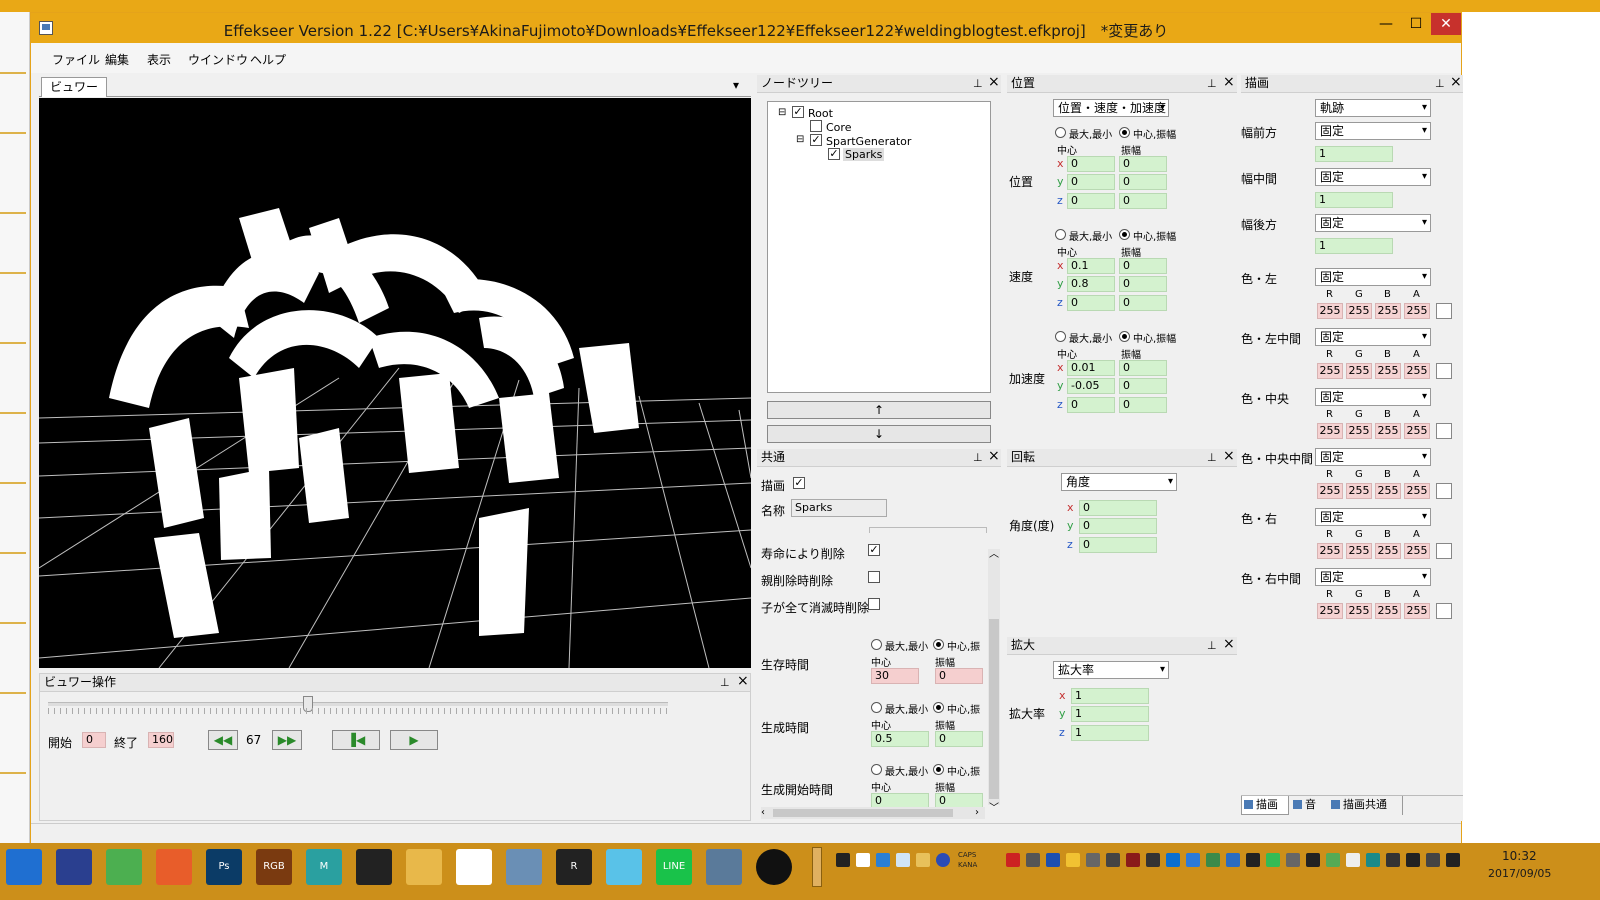 The width and height of the screenshot is (1600, 900). What do you see at coordinates (287, 740) in the screenshot?
I see `fast-forward-button: ▶▶` at bounding box center [287, 740].